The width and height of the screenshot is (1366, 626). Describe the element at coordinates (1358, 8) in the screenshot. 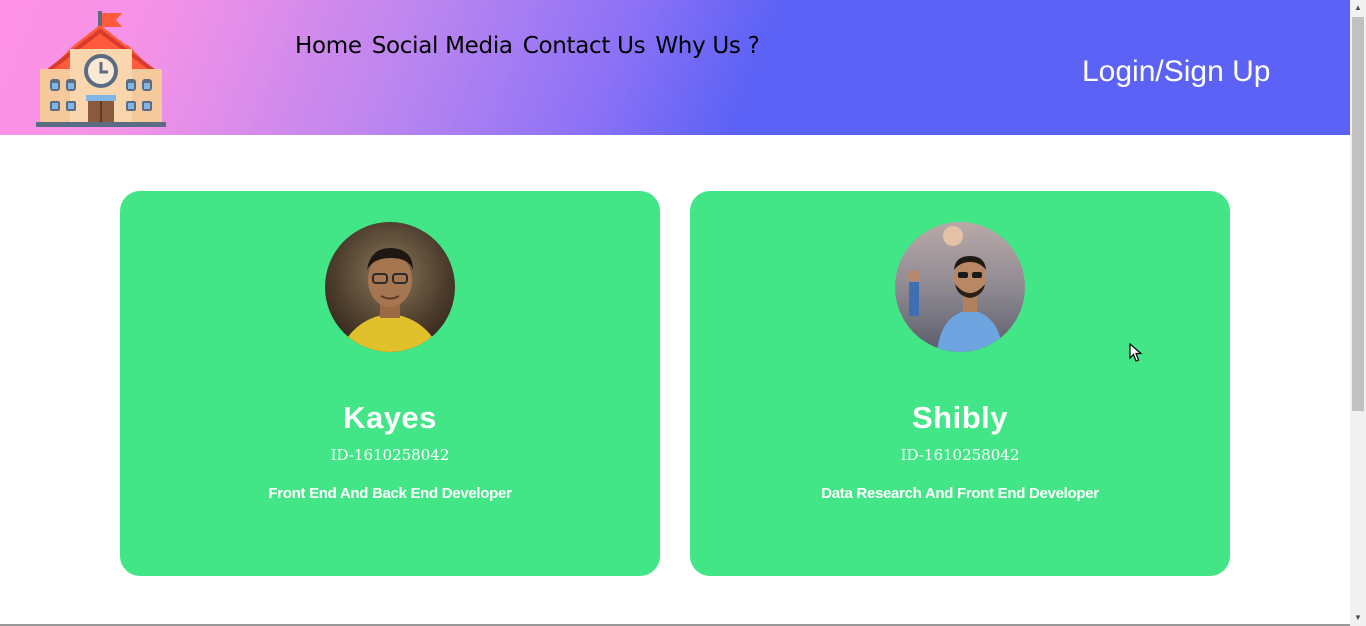

I see `scroll-up-arrow-icon: ▲` at that location.